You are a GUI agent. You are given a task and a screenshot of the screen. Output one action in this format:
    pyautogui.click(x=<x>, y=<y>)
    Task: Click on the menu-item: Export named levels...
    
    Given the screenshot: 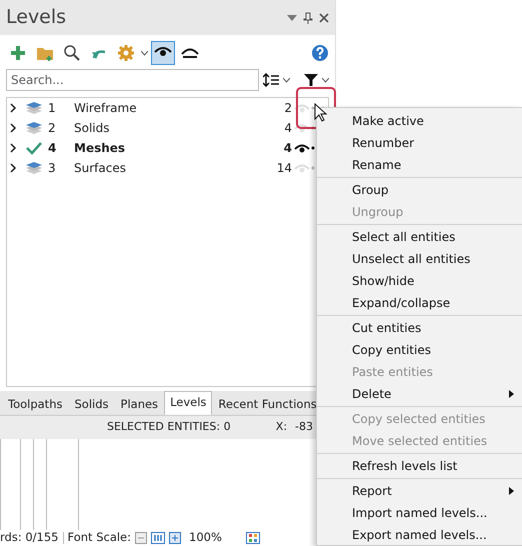 What is the action you would take?
    pyautogui.click(x=419, y=535)
    